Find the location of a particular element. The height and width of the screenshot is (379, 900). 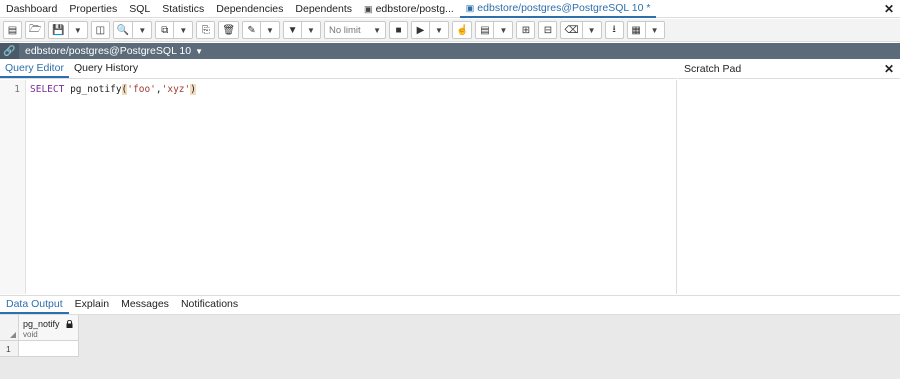

open-db-button: ▤ is located at coordinates (12, 30).